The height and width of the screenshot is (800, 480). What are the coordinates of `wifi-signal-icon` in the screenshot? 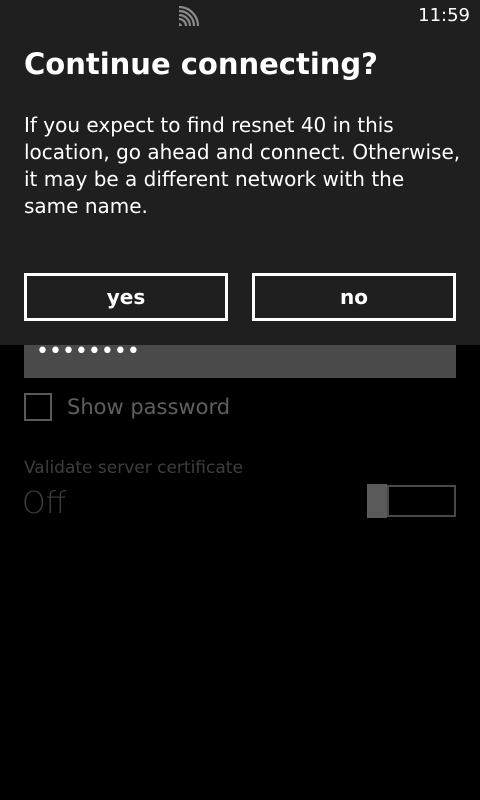 It's located at (188, 16).